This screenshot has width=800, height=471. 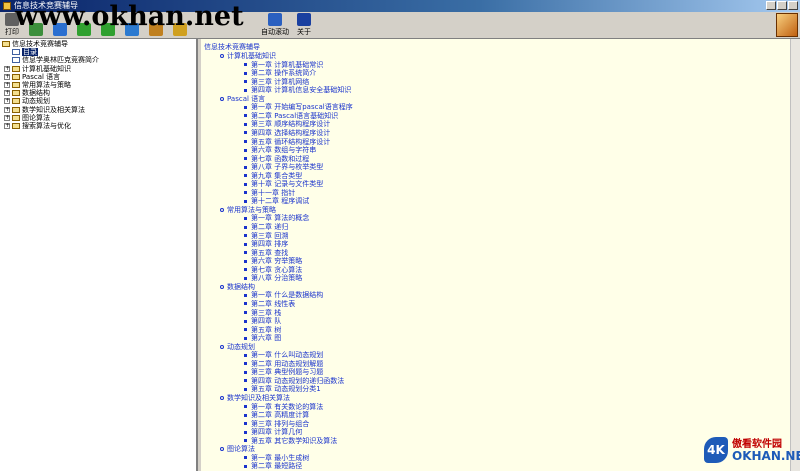 I want to click on chapter-link: 第一章 开始编写pascal语言程序, so click(x=298, y=107).